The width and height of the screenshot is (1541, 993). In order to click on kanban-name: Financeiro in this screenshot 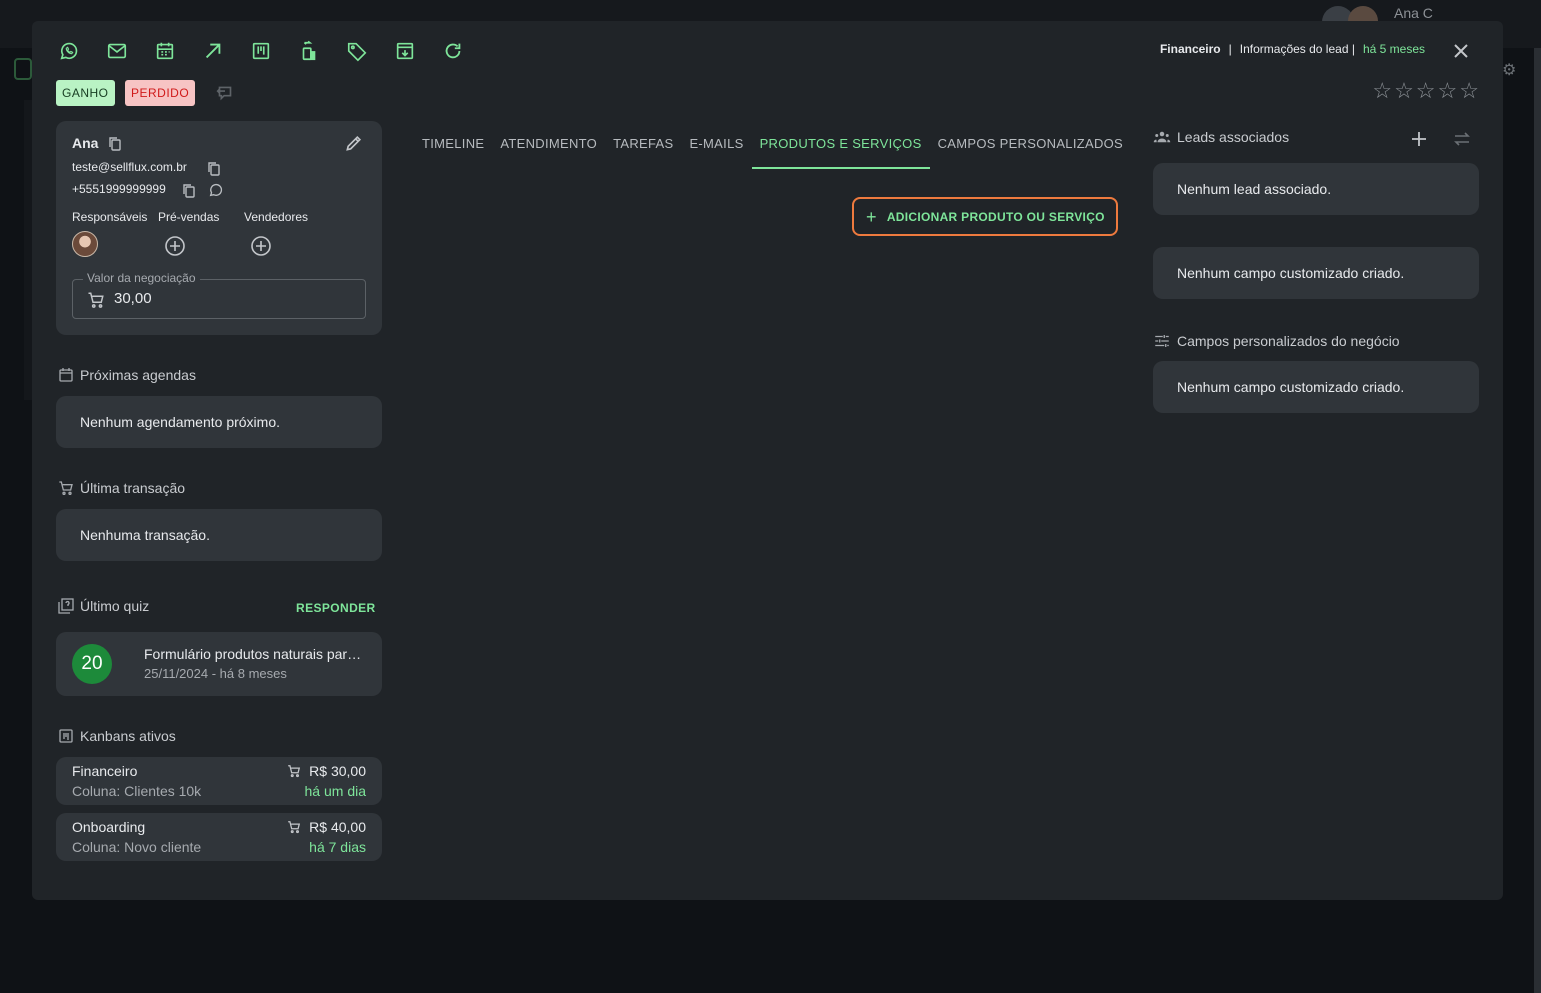, I will do `click(105, 771)`.